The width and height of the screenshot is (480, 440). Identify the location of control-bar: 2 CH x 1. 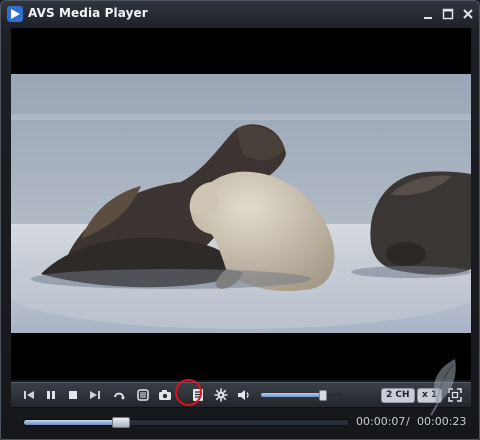
(241, 395).